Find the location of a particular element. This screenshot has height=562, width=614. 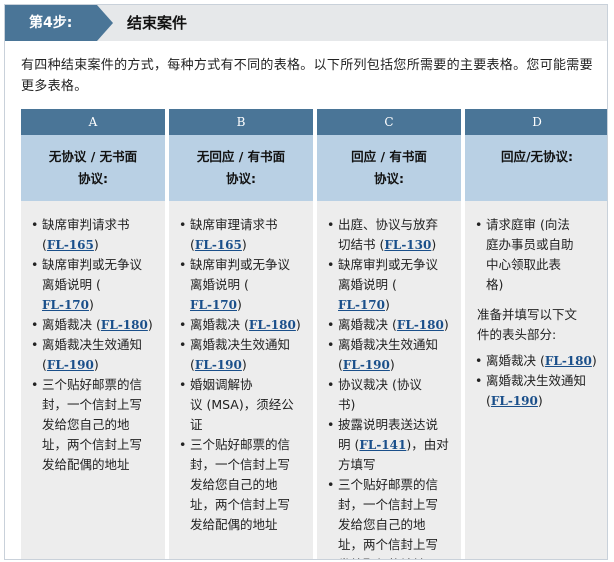

column-letter: A is located at coordinates (93, 122).